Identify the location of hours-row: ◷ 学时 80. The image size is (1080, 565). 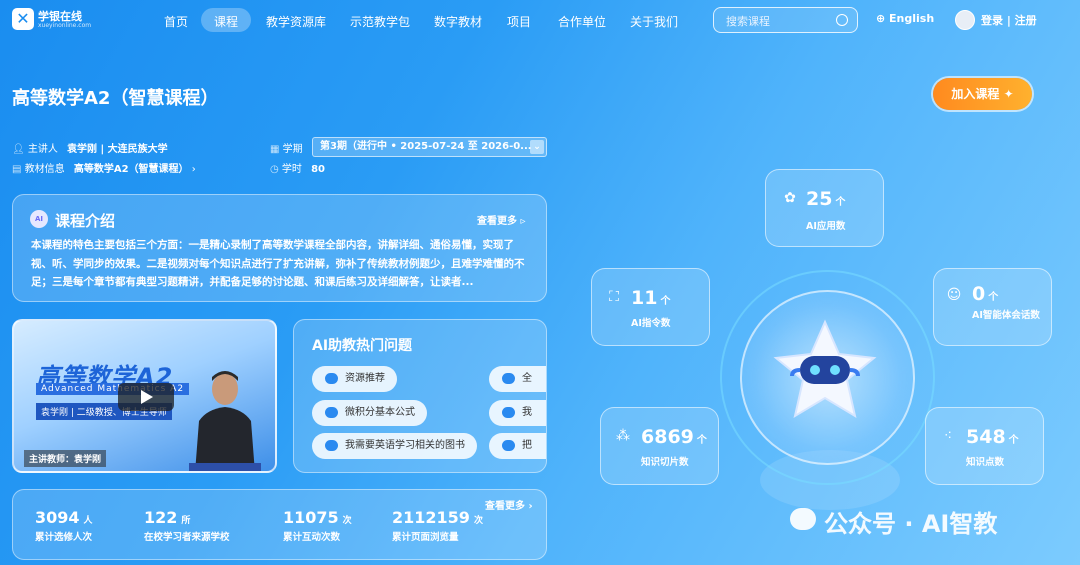
(297, 167).